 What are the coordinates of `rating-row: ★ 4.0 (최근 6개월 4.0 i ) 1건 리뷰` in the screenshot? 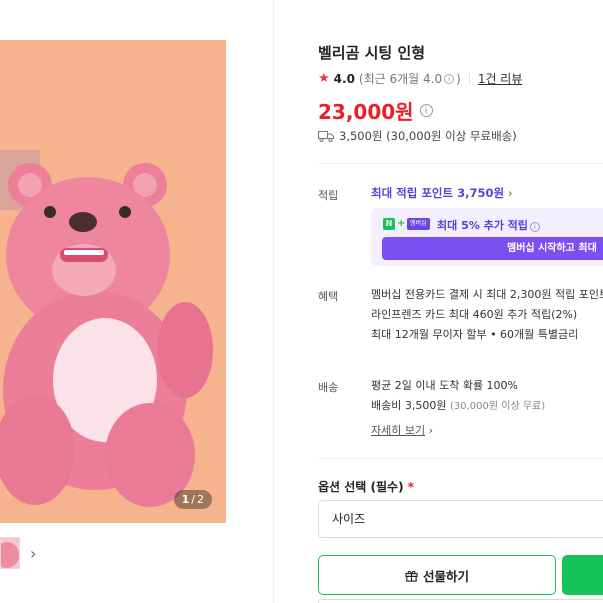 It's located at (420, 78).